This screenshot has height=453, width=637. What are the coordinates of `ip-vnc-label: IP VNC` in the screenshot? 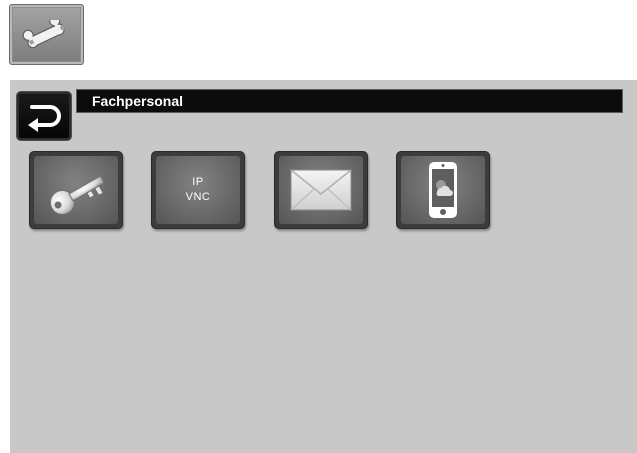 It's located at (198, 190).